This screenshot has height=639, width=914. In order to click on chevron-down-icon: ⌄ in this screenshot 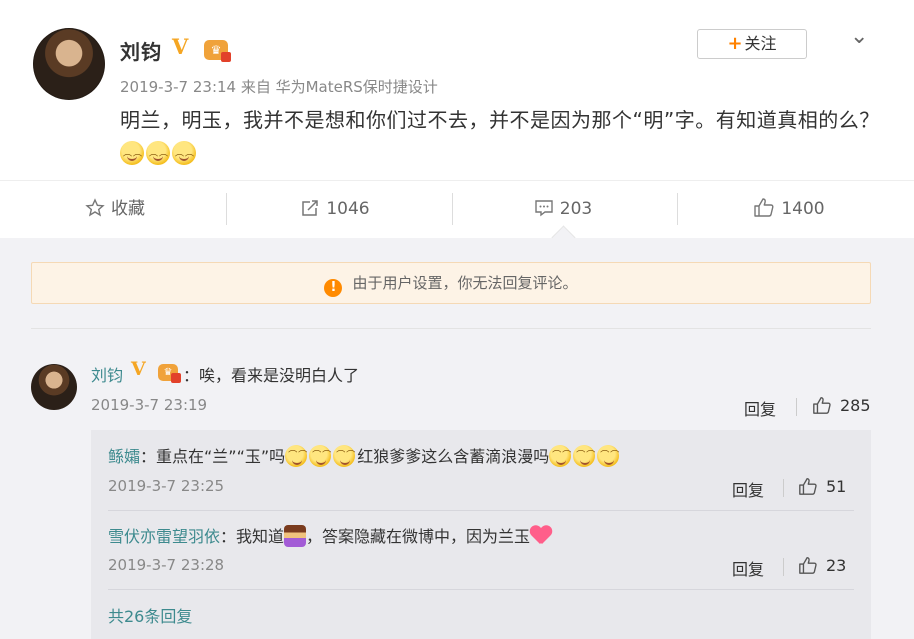, I will do `click(859, 36)`.